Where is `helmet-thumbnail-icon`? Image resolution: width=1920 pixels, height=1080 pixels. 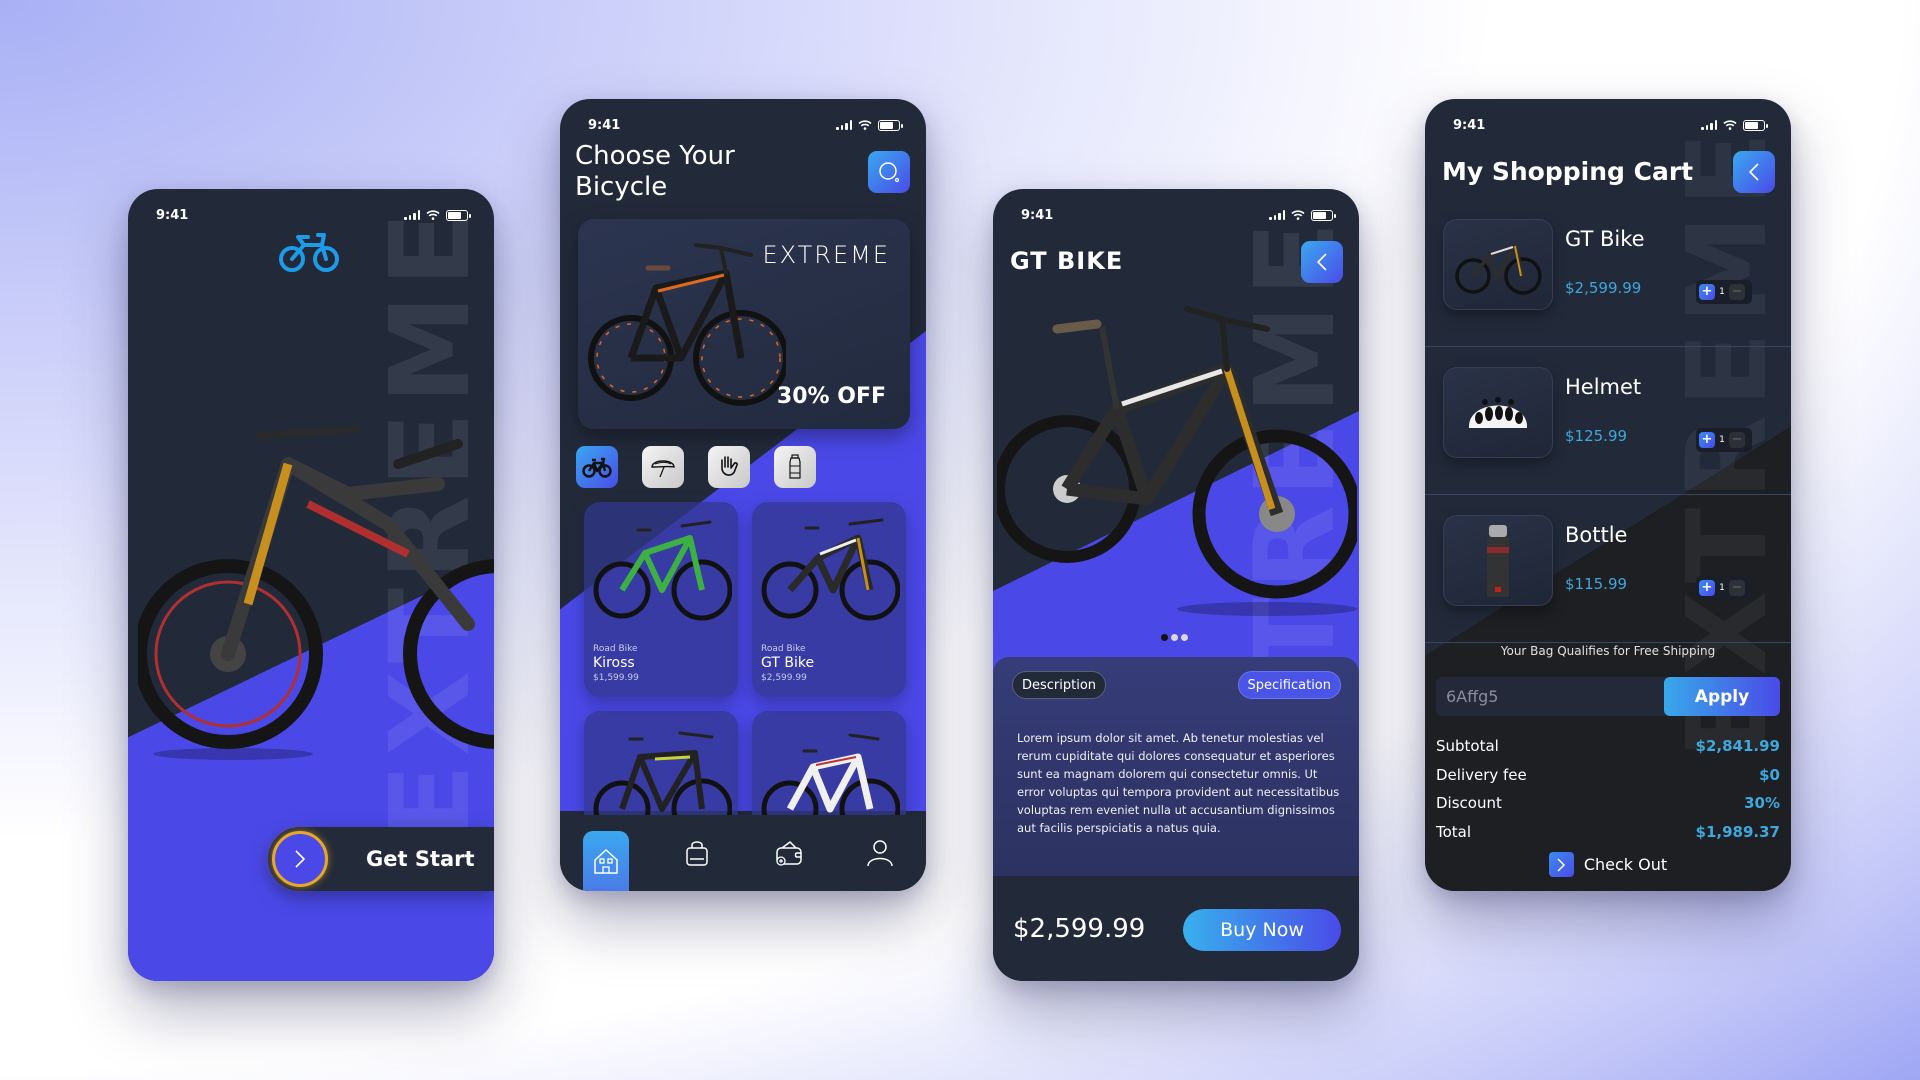 helmet-thumbnail-icon is located at coordinates (1498, 412).